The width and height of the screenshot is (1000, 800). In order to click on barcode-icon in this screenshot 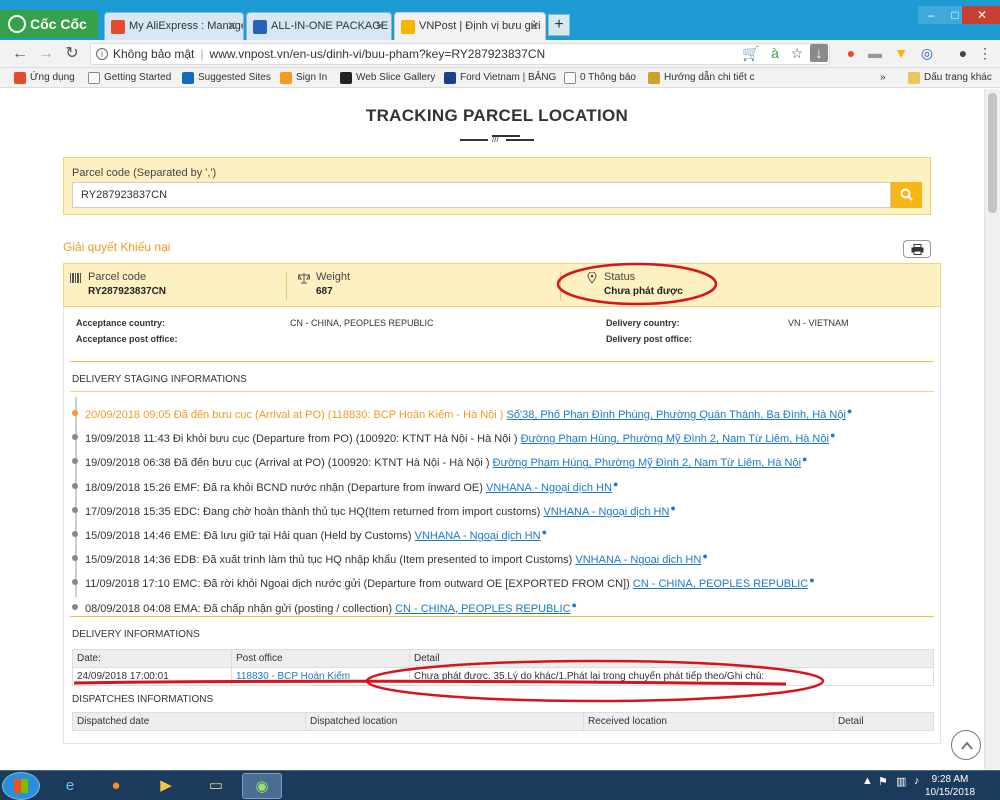, I will do `click(75, 278)`.